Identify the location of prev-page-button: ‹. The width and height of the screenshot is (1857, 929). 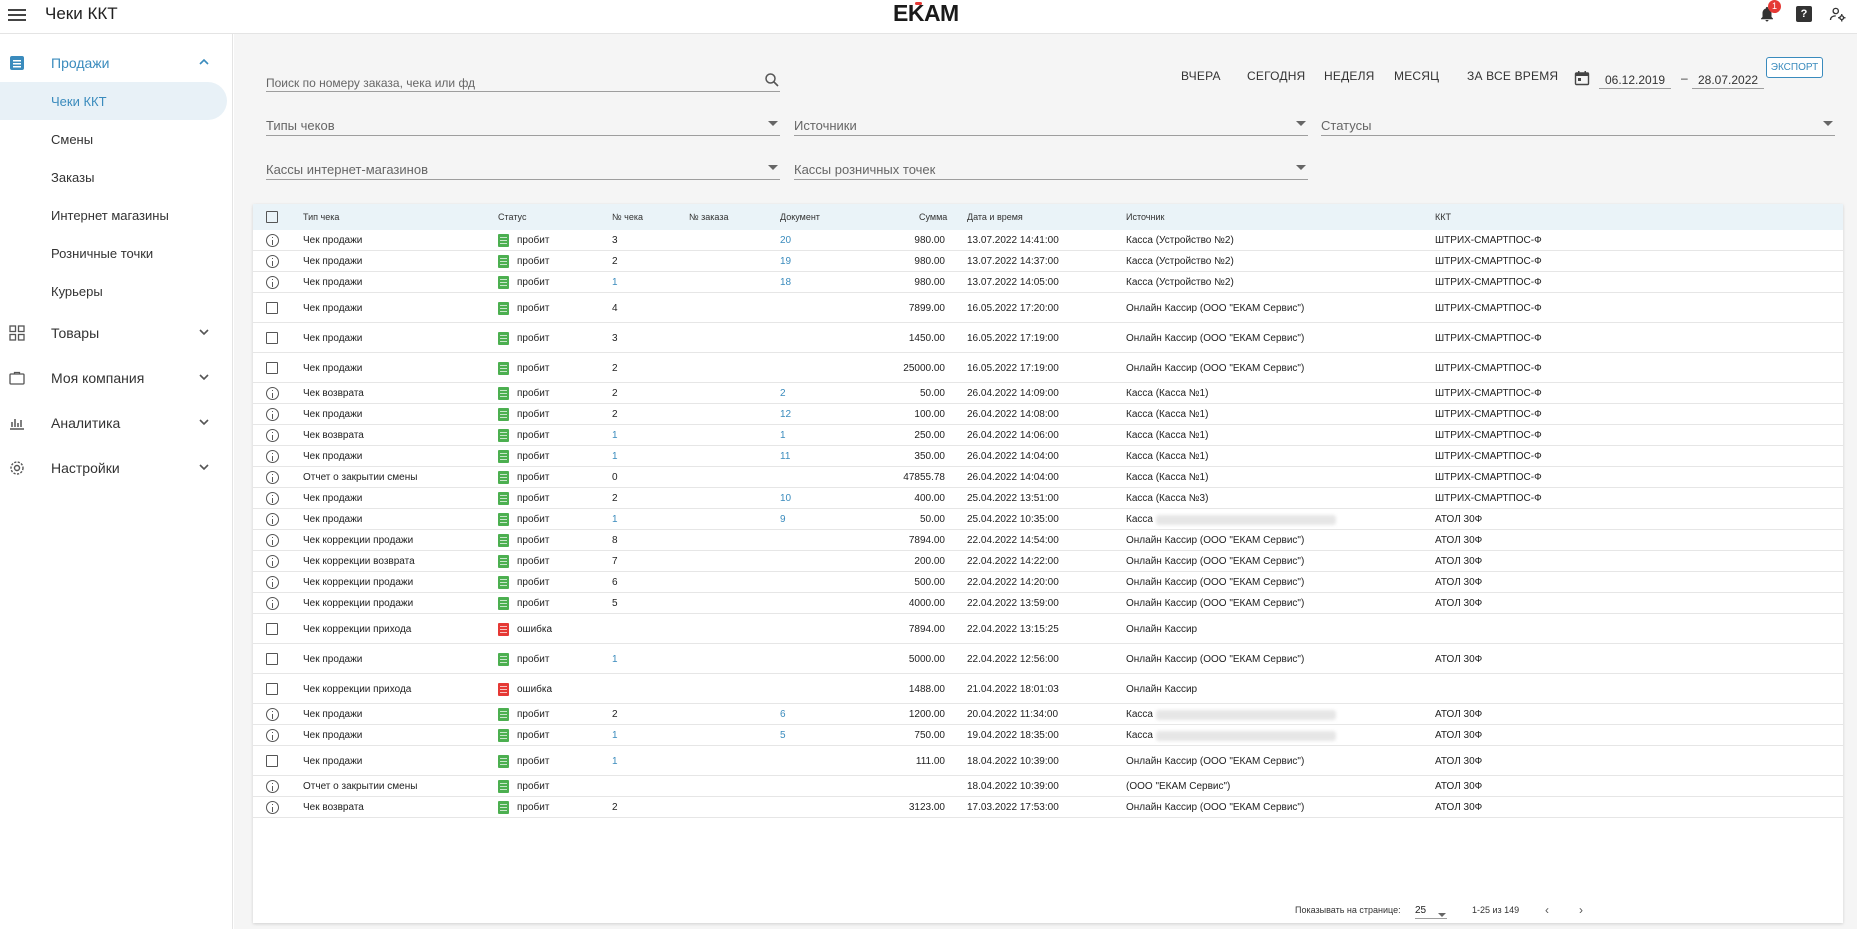
(1547, 910).